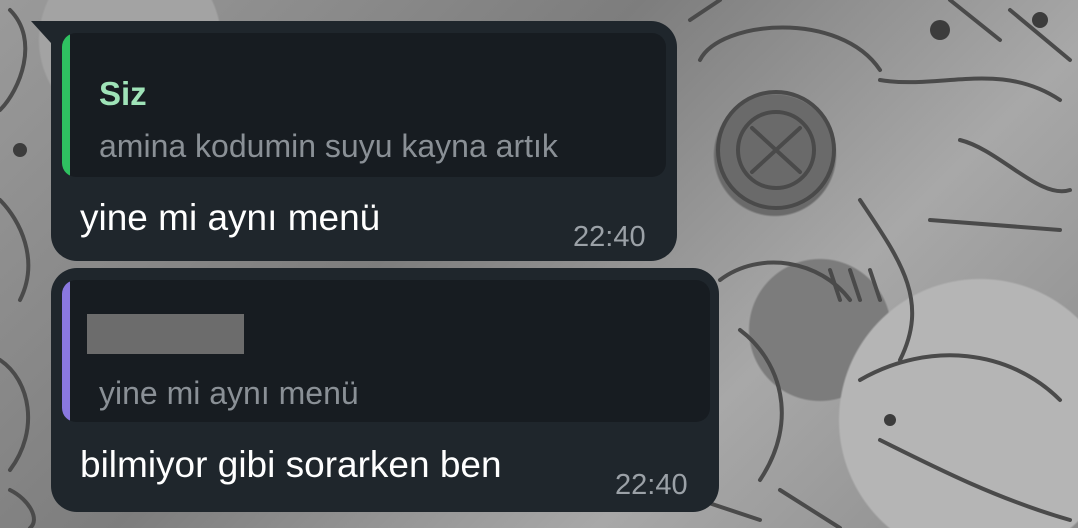 This screenshot has width=1078, height=528. Describe the element at coordinates (328, 146) in the screenshot. I see `reply-text: amina kodumin suyu kayna artık` at that location.